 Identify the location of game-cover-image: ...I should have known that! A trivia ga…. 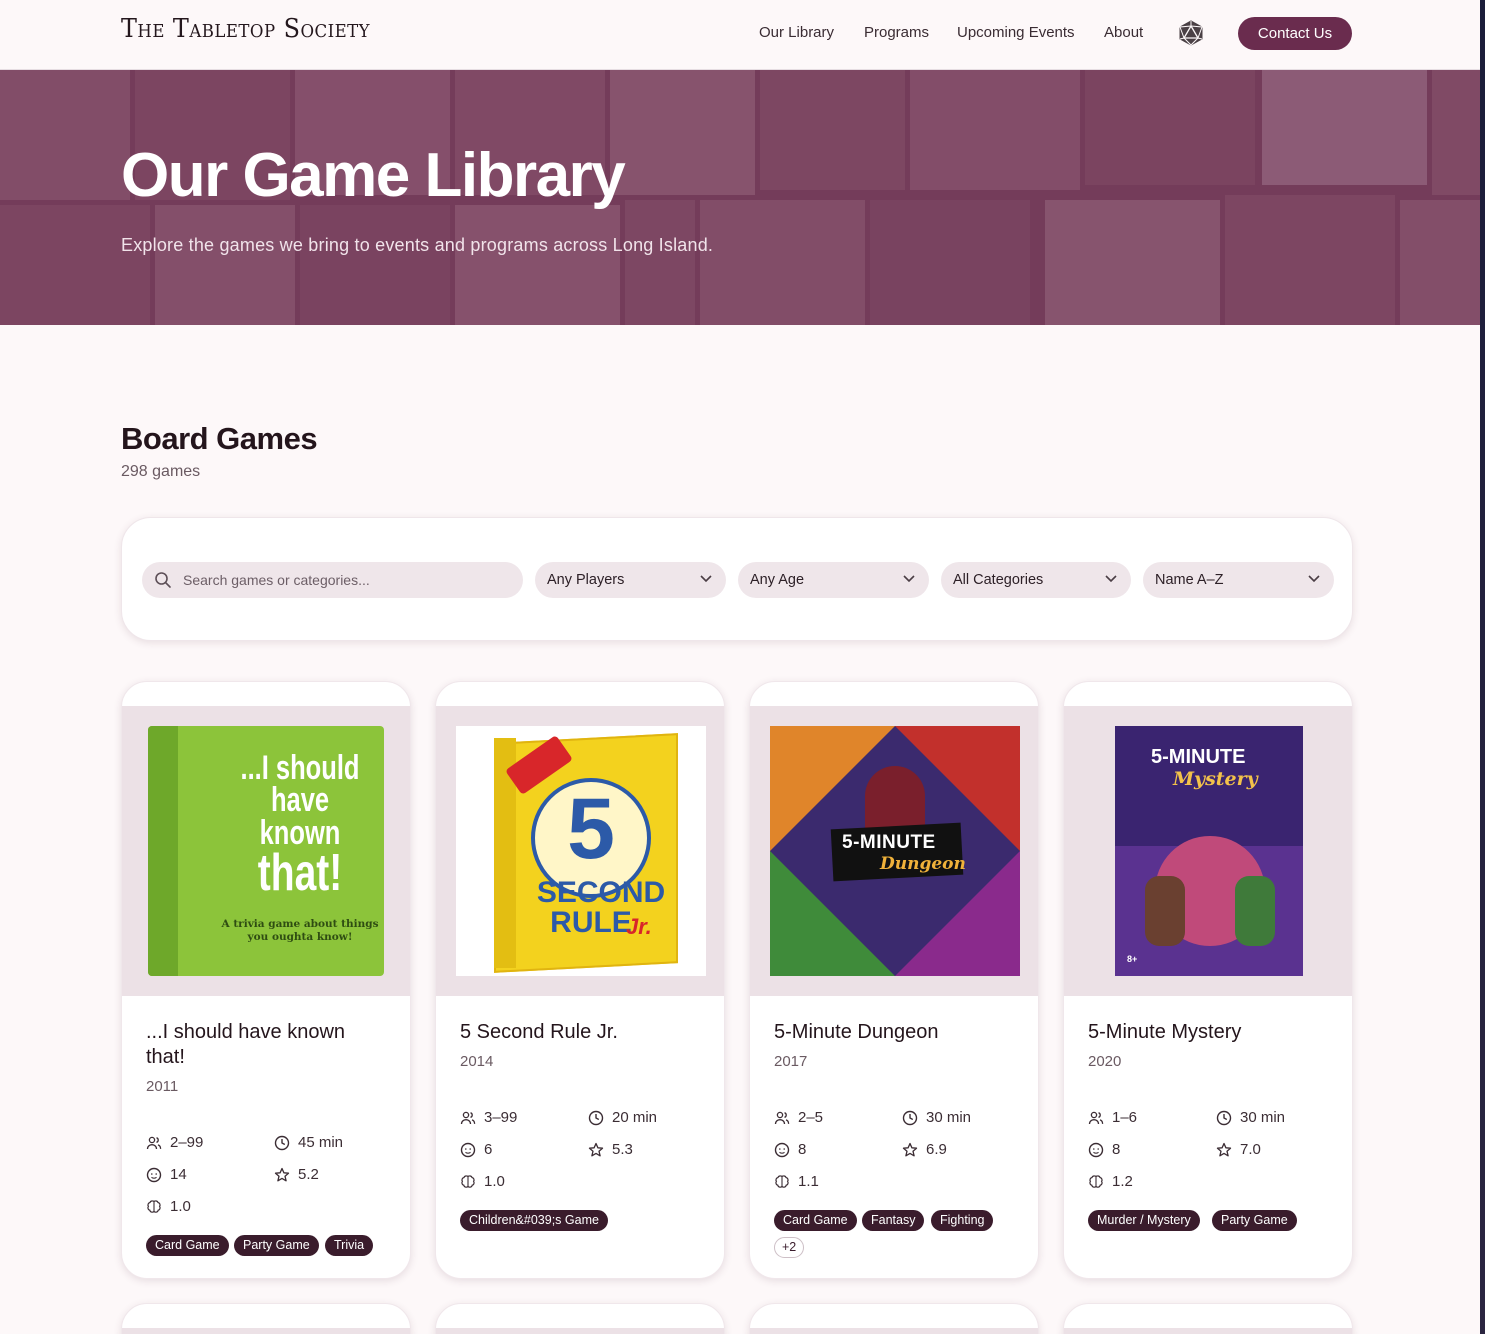
(266, 851).